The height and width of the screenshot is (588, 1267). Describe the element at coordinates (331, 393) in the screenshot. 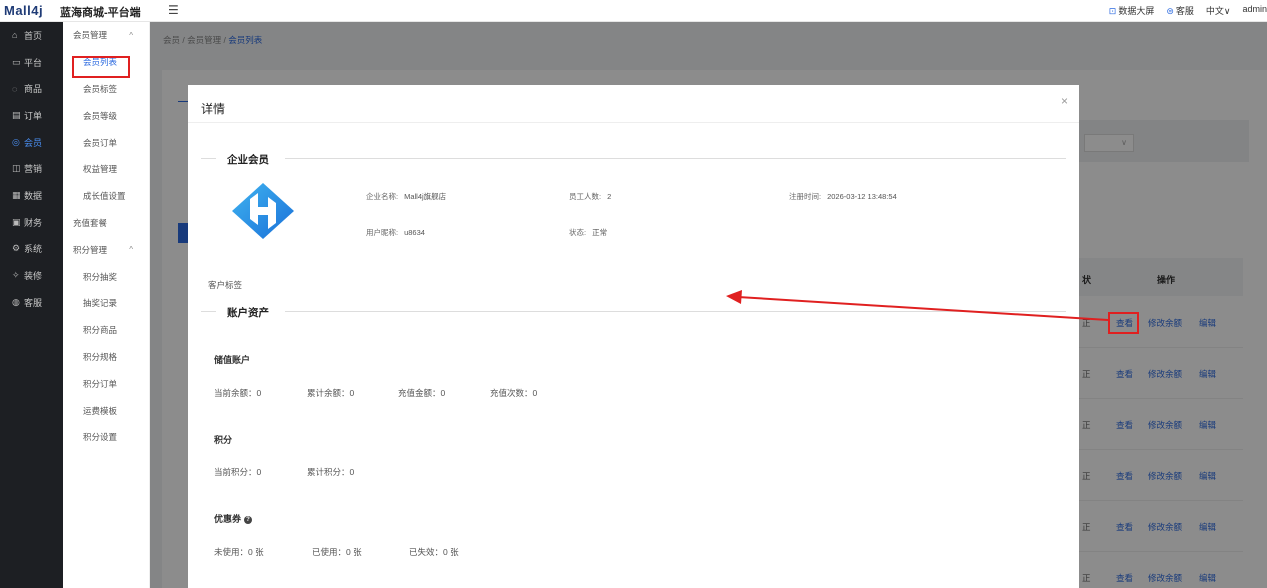

I see `total-balance: 累计余额：0` at that location.